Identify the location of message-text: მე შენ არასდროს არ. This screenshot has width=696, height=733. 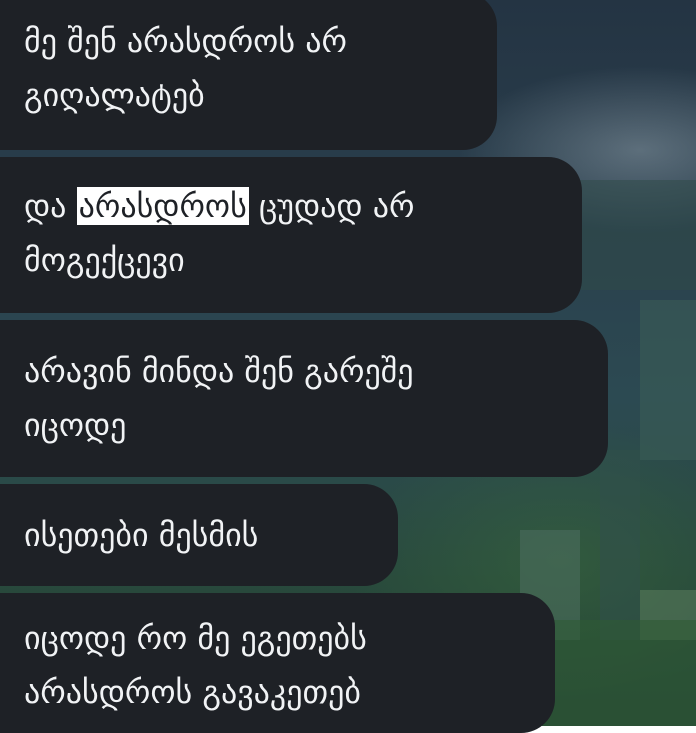
(185, 41).